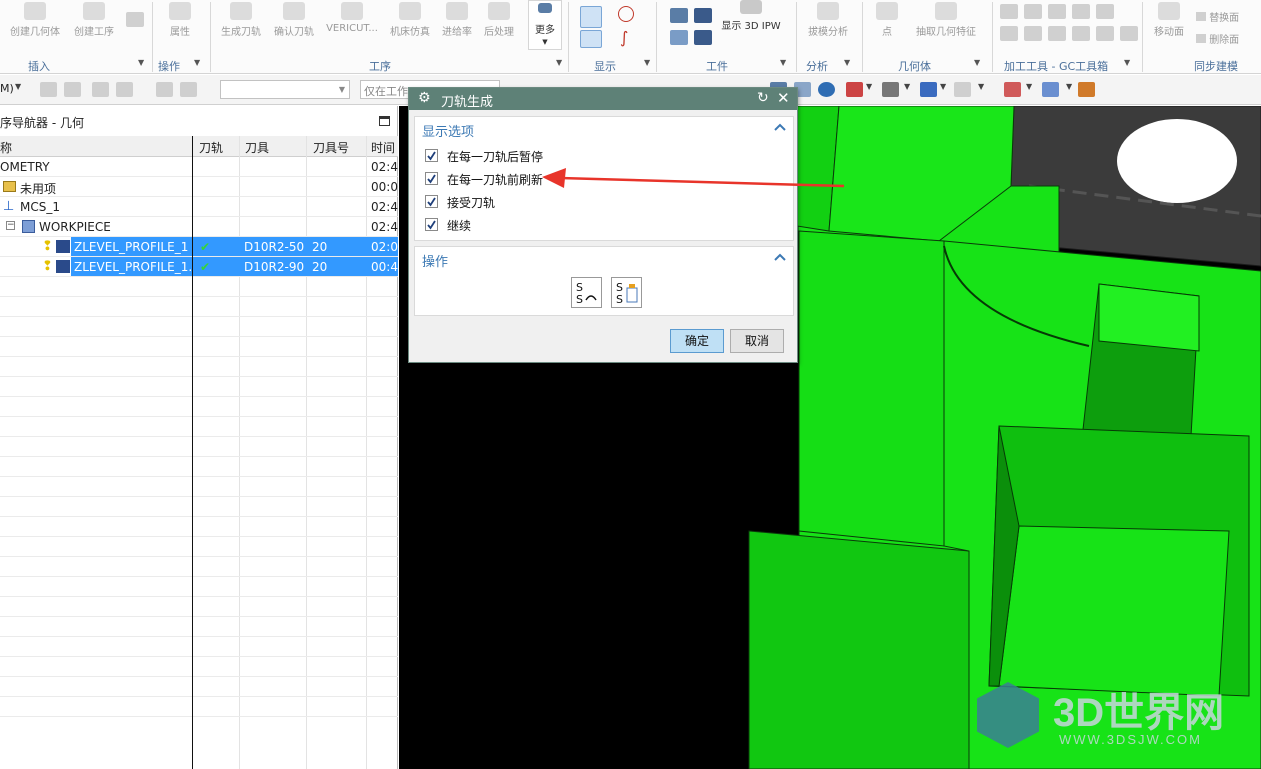 The height and width of the screenshot is (769, 1261). What do you see at coordinates (448, 130) in the screenshot?
I see `section-display-options: 显示选项` at bounding box center [448, 130].